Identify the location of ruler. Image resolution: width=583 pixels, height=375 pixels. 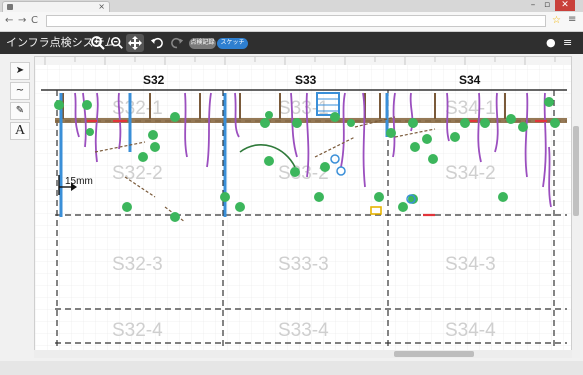
(303, 61).